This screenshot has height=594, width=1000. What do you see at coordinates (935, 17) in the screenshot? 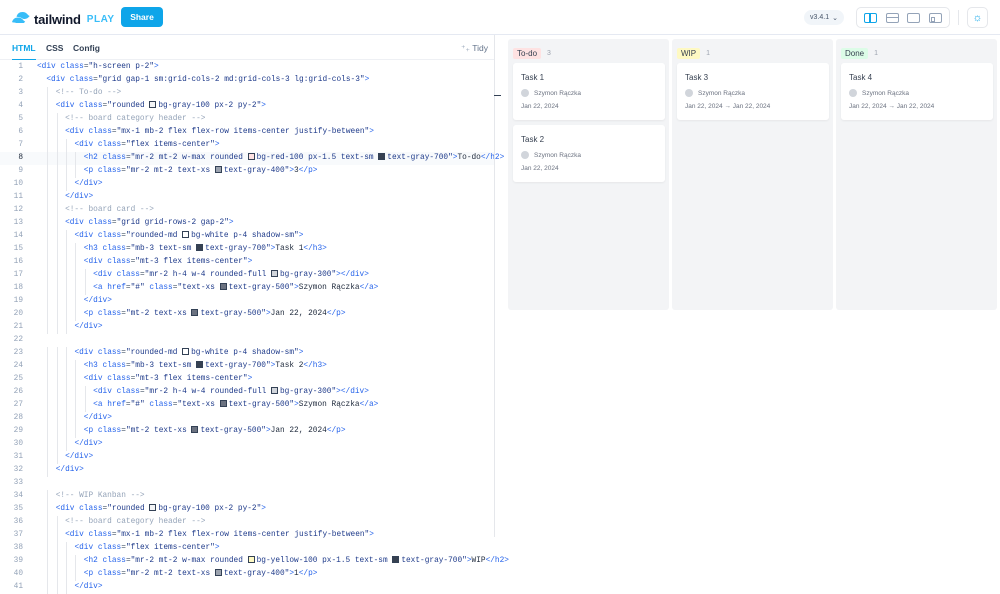
I see `layout-responsive-icon` at bounding box center [935, 17].